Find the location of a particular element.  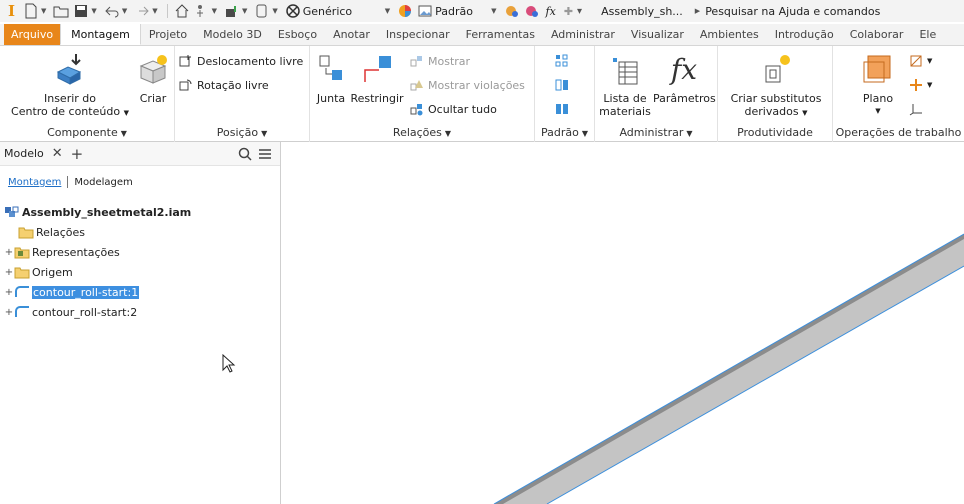

browser-view-tabs: Montagem Modelagem is located at coordinates (70, 182).